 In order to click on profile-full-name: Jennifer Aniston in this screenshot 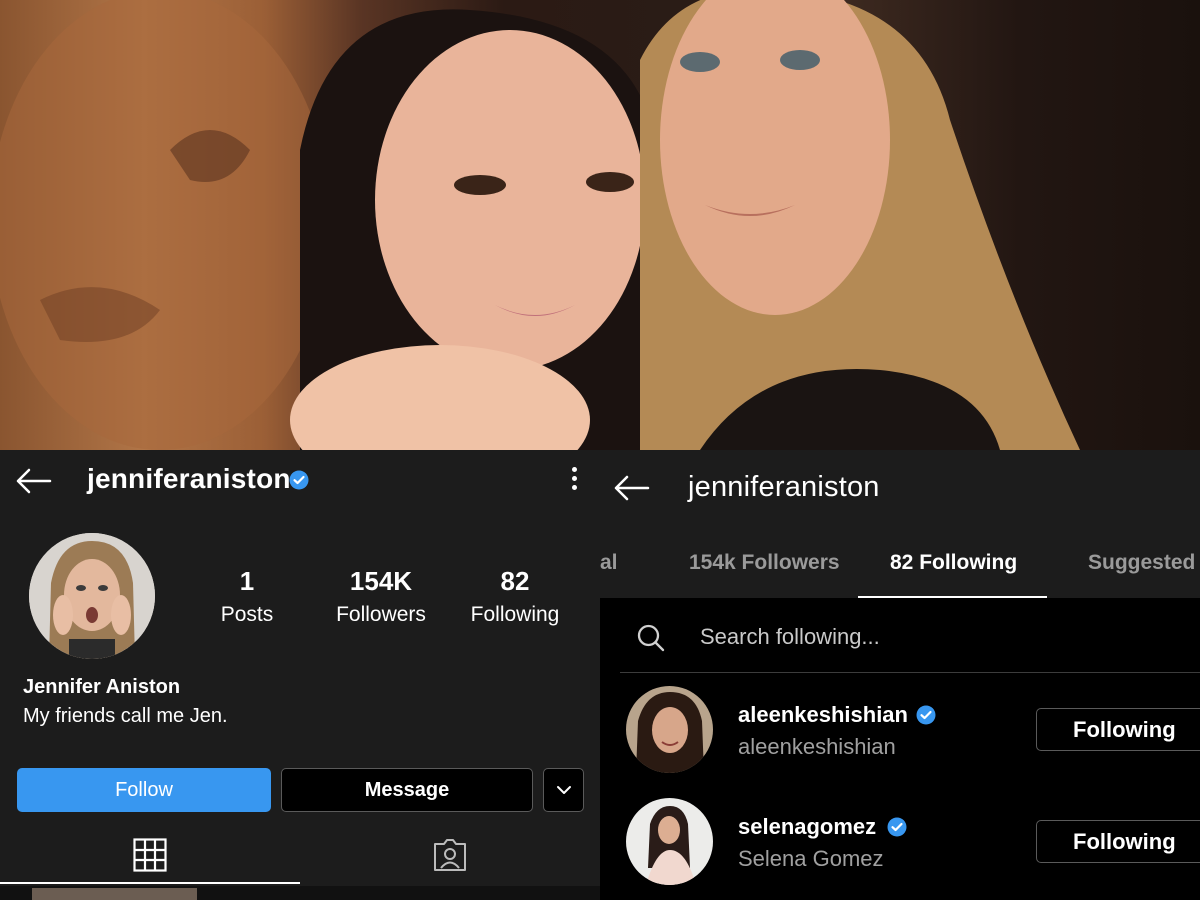, I will do `click(102, 687)`.